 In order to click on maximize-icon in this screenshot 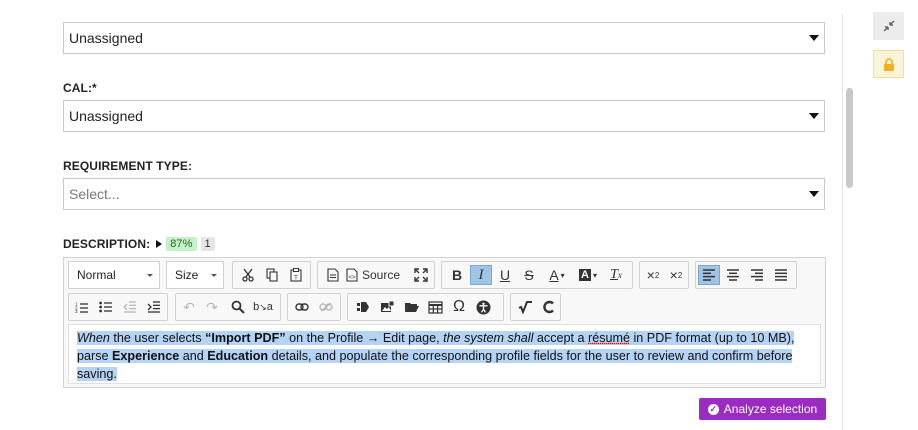, I will do `click(421, 275)`.